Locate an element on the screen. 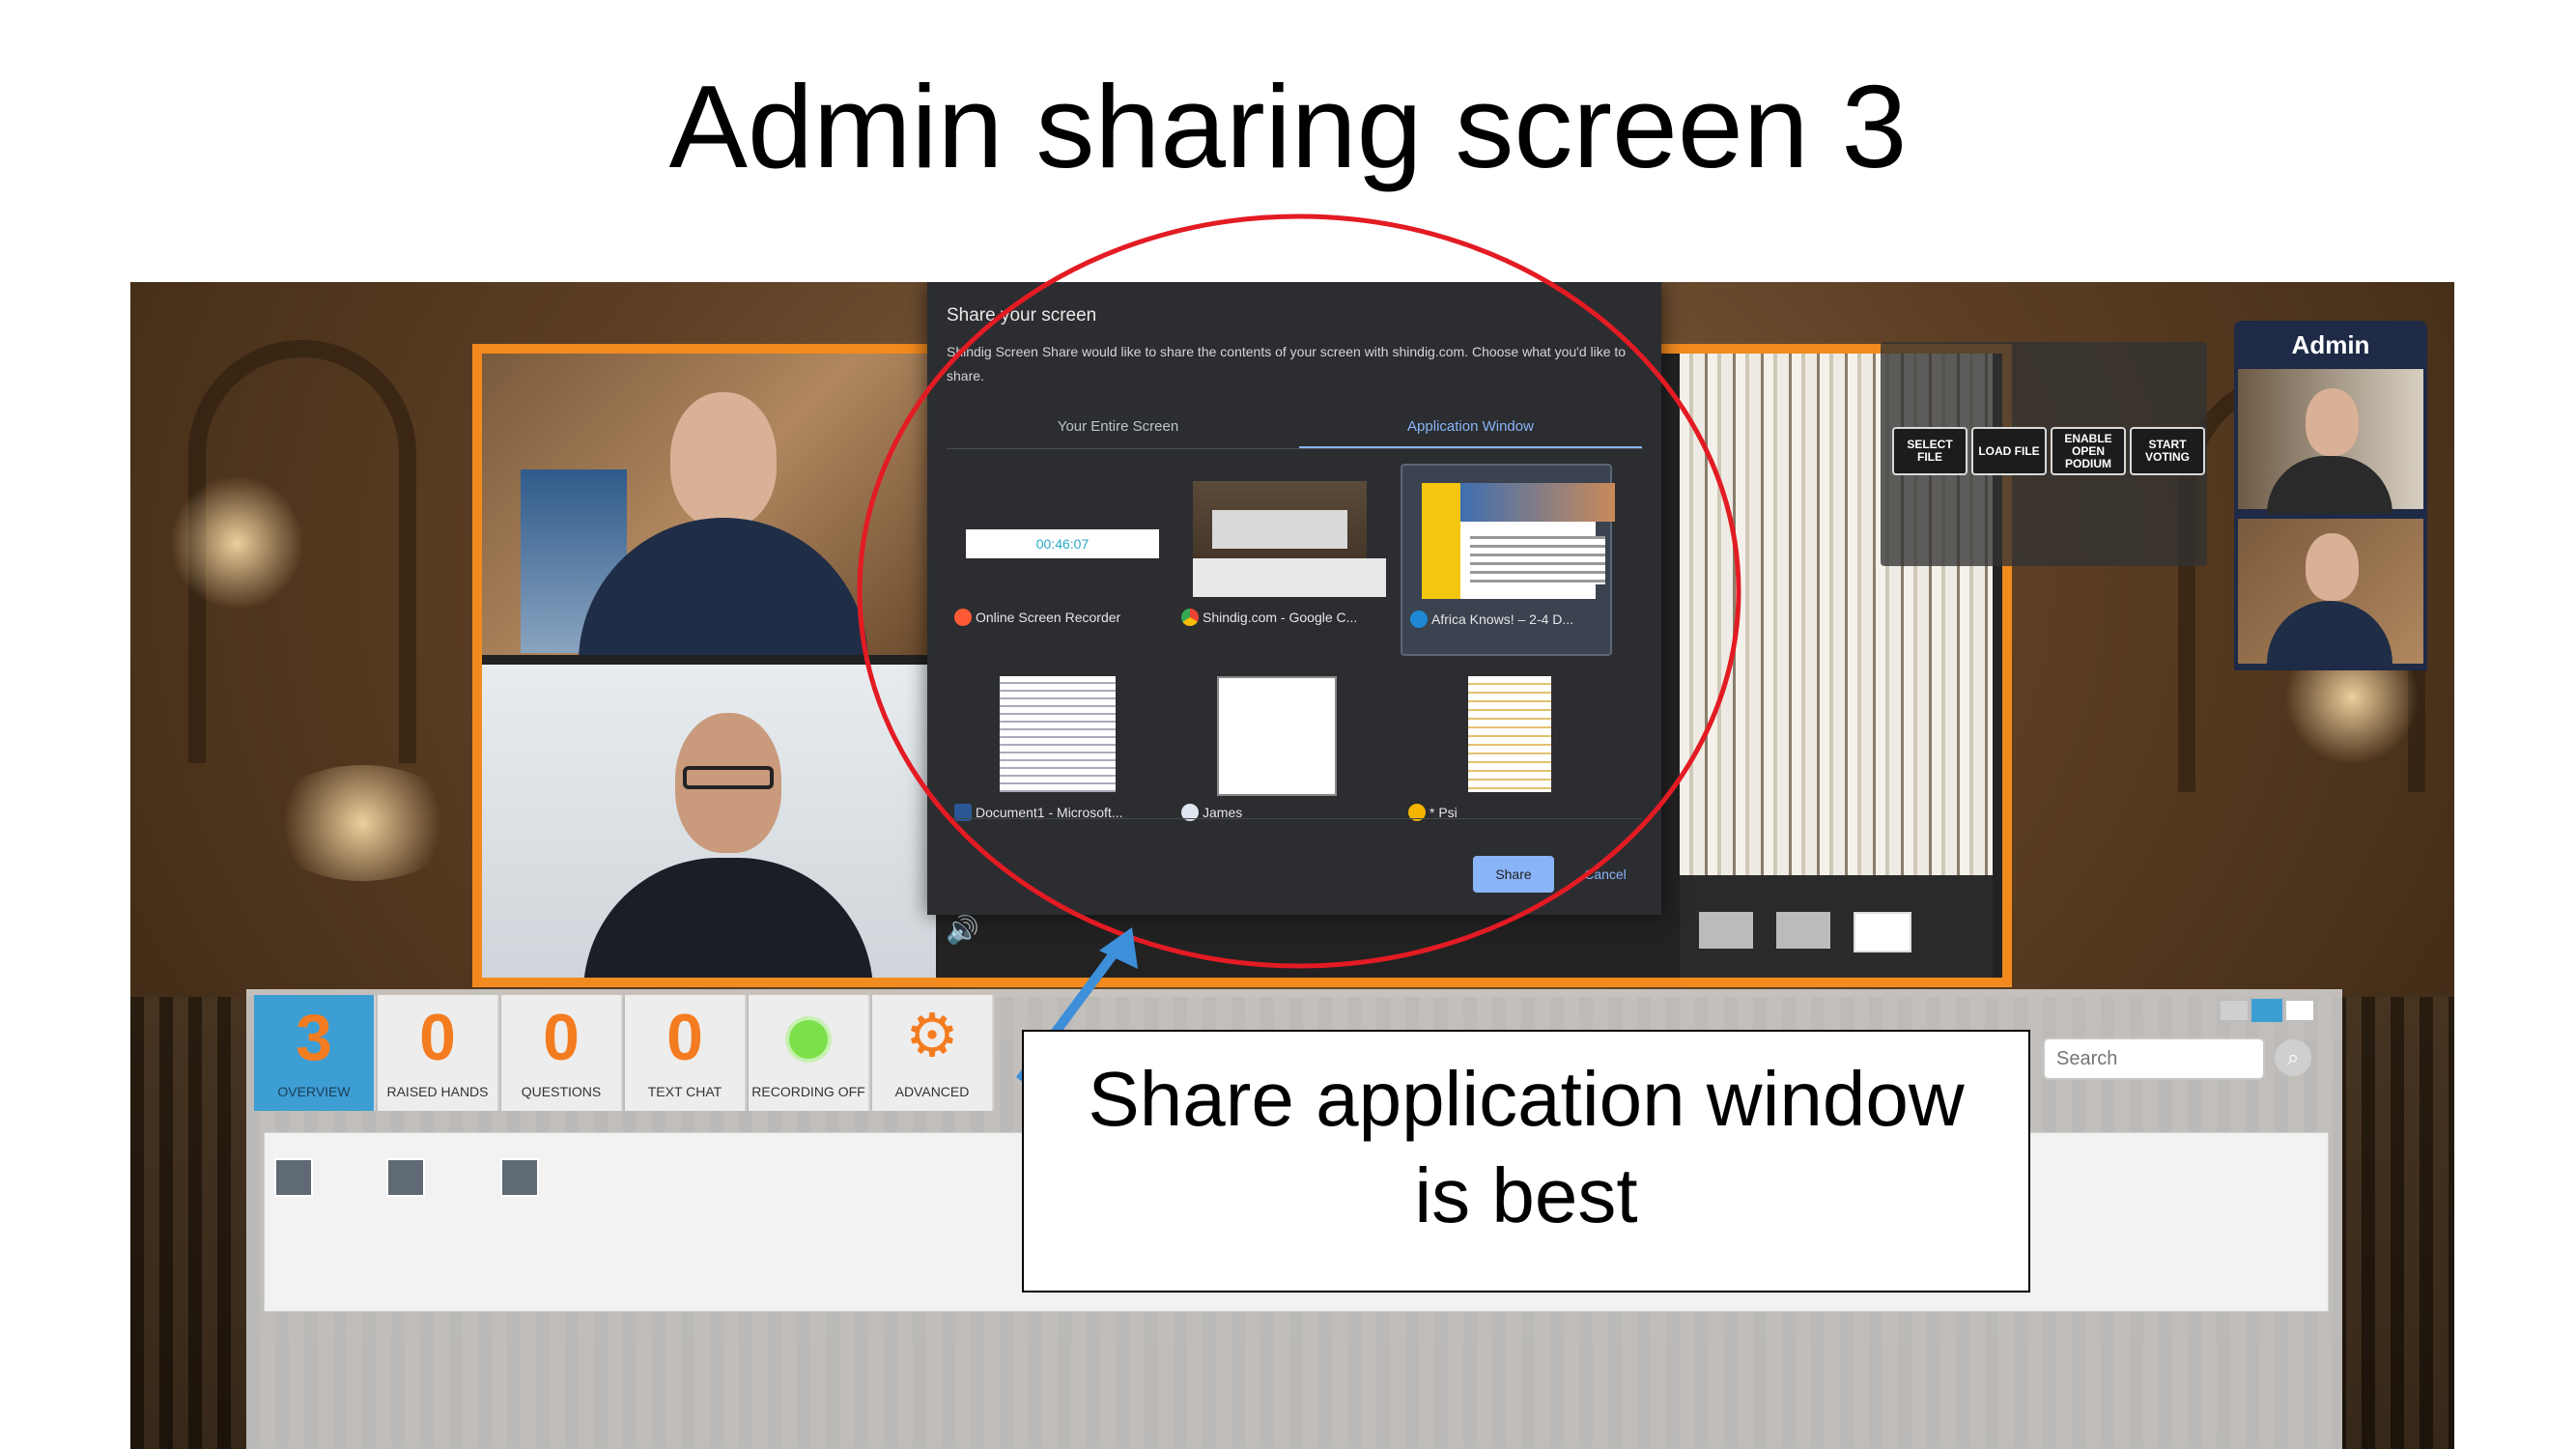  annotation-callout: Share application window is best is located at coordinates (1526, 1161).